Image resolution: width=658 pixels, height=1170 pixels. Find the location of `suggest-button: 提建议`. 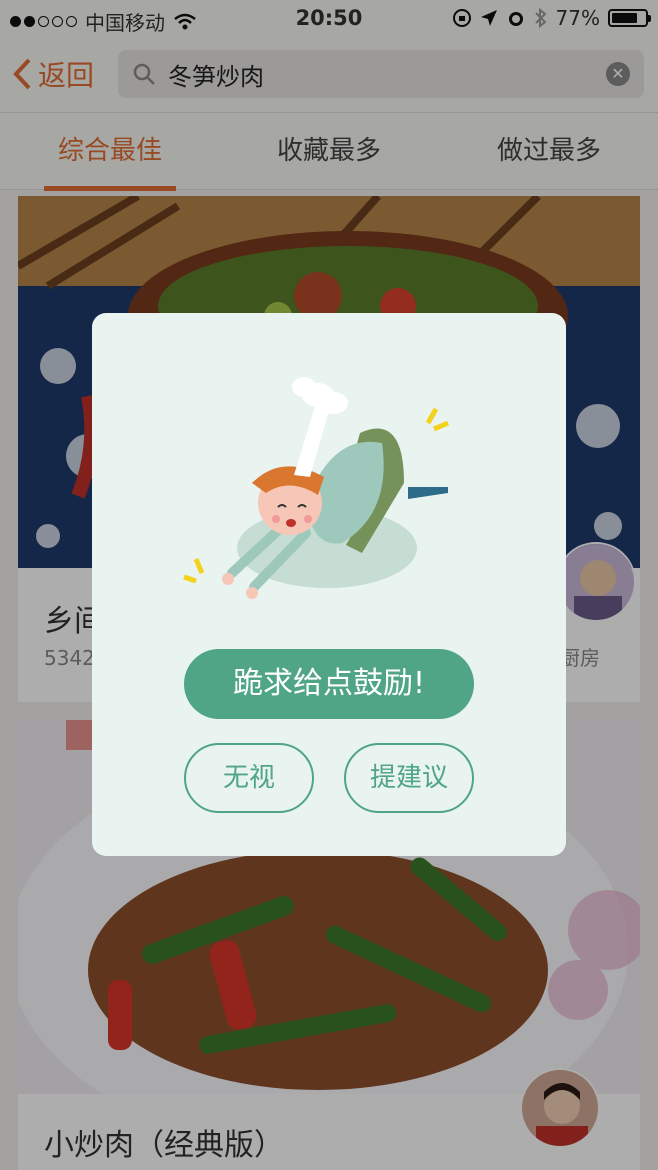

suggest-button: 提建议 is located at coordinates (409, 778).